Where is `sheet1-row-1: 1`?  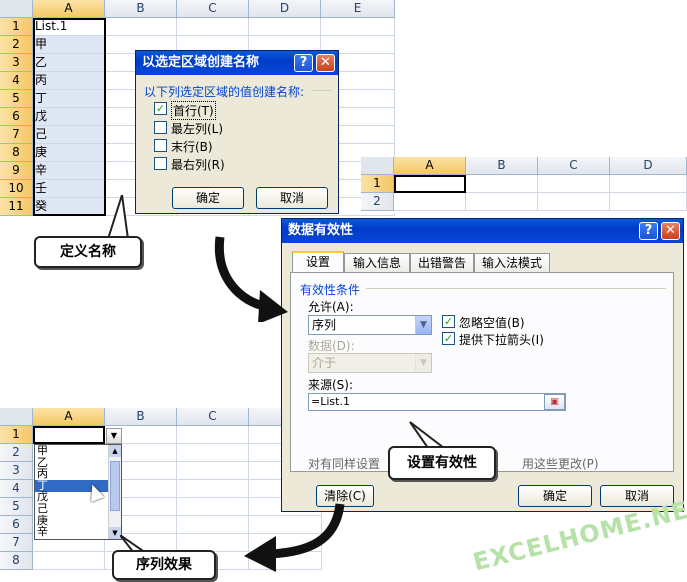
sheet1-row-1: 1 is located at coordinates (16, 27).